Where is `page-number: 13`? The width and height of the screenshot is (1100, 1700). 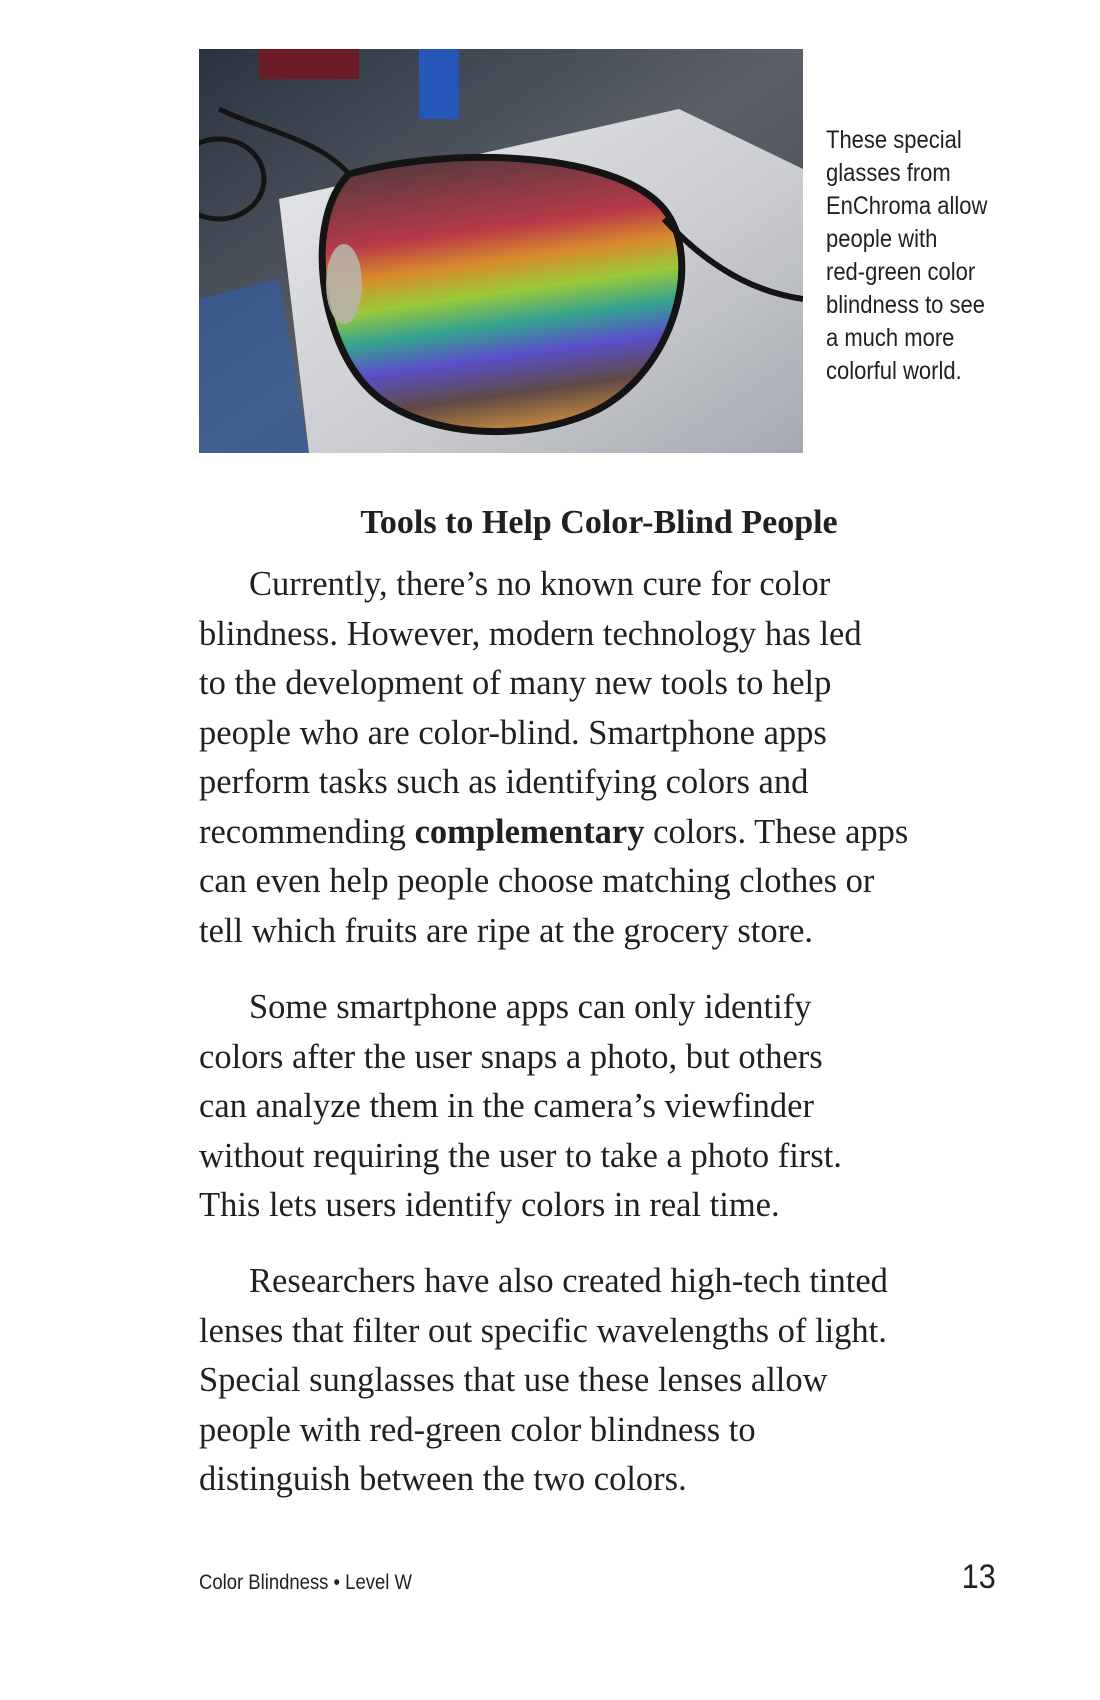
page-number: 13 is located at coordinates (978, 1577).